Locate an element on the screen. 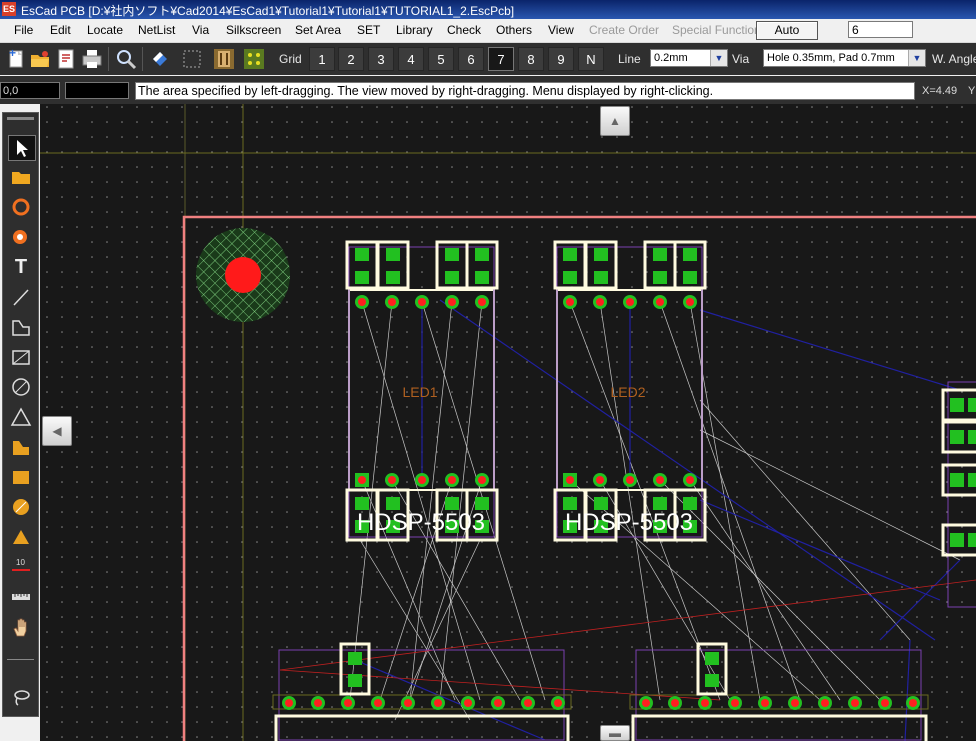 Image resolution: width=976 pixels, height=741 pixels. led2-ref-label: LED2 is located at coordinates (627, 392).